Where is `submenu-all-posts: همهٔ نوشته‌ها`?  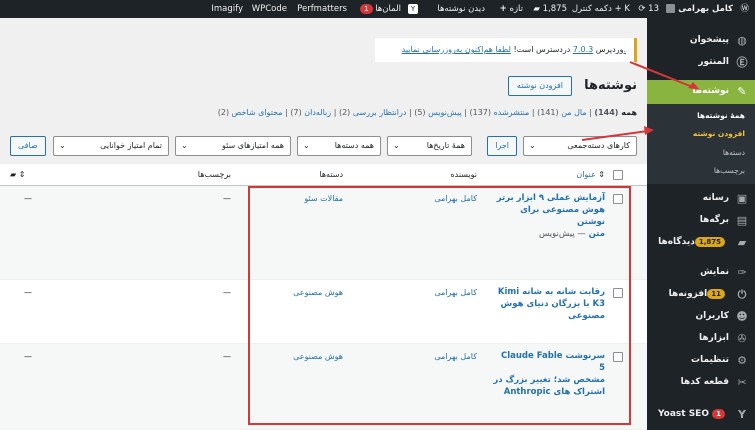 submenu-all-posts: همهٔ نوشته‌ها is located at coordinates (721, 115).